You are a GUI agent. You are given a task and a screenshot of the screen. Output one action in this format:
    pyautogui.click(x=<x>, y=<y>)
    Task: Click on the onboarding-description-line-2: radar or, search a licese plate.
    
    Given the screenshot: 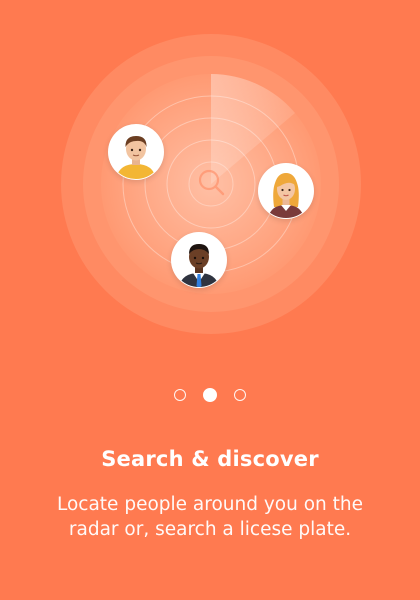 What is the action you would take?
    pyautogui.click(x=210, y=529)
    